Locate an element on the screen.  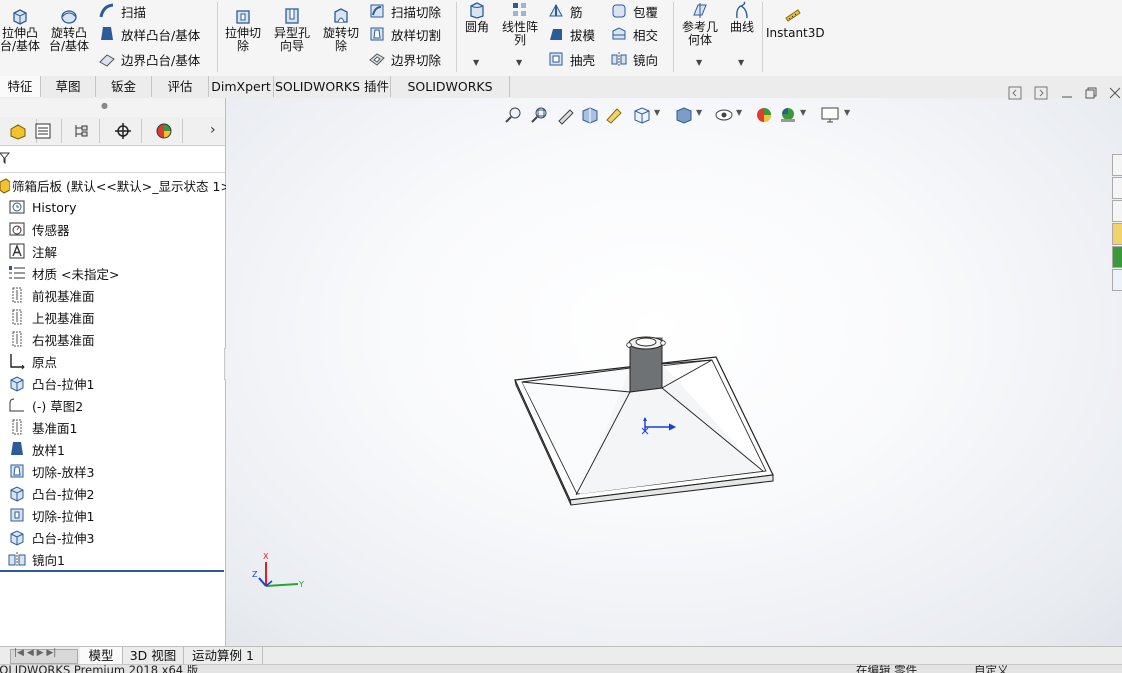
tree-item: 凸台-拉伸2 is located at coordinates (51, 493).